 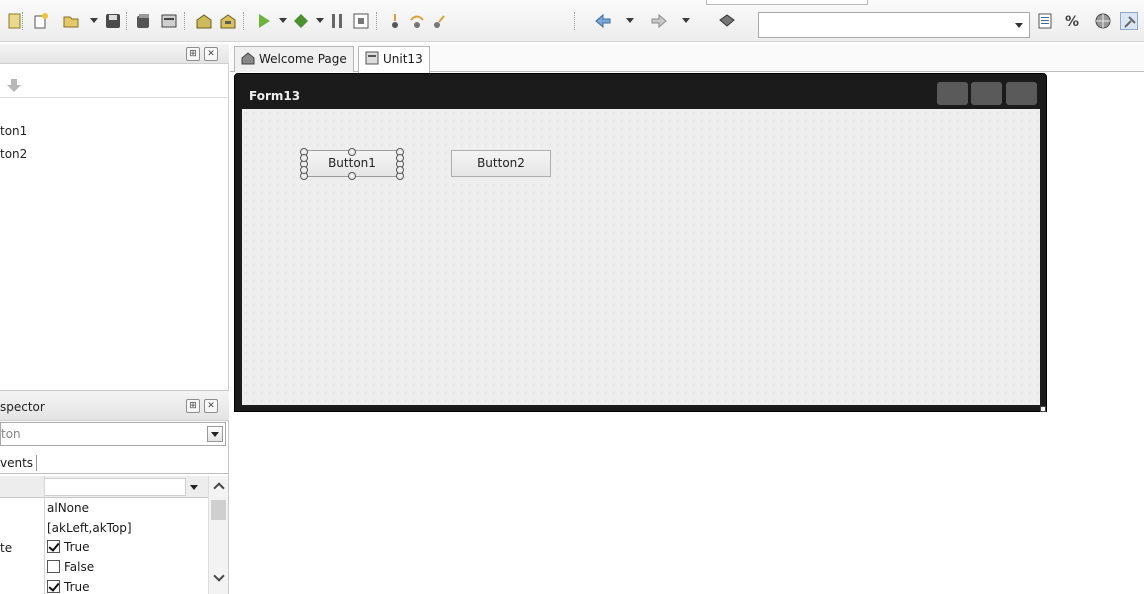 I want to click on property-grid-scrollbar, so click(x=218, y=535).